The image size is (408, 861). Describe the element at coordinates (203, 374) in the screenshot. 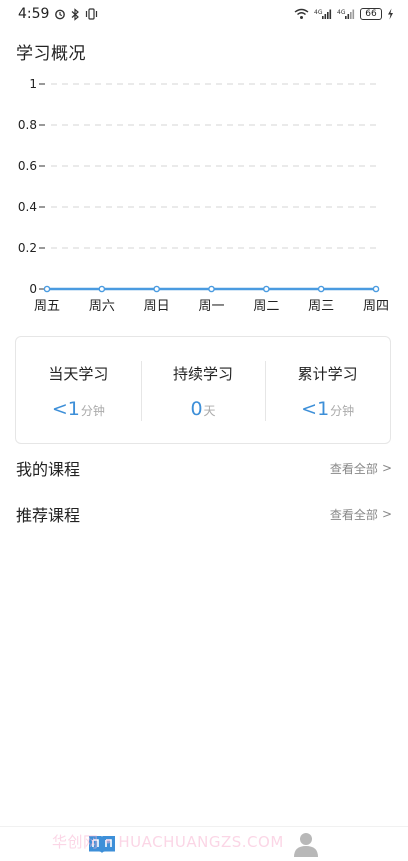

I see `stat-label: 持续学习` at that location.